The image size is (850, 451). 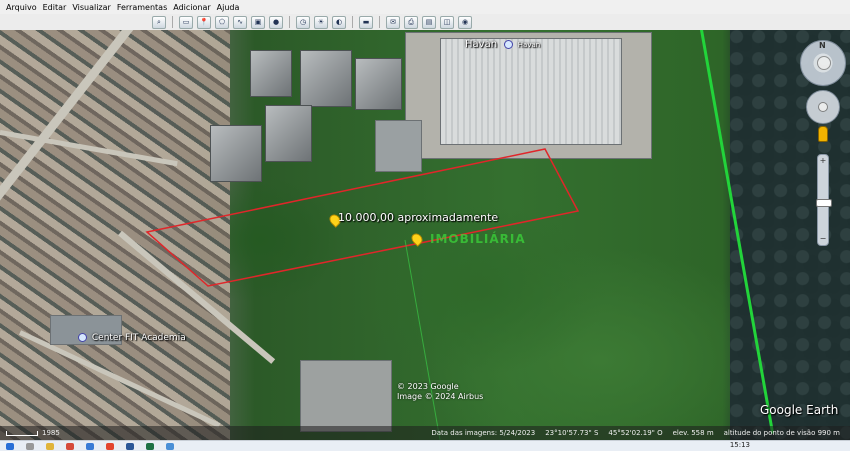 I want to click on copyright-line: © 2023 Google, so click(x=428, y=386).